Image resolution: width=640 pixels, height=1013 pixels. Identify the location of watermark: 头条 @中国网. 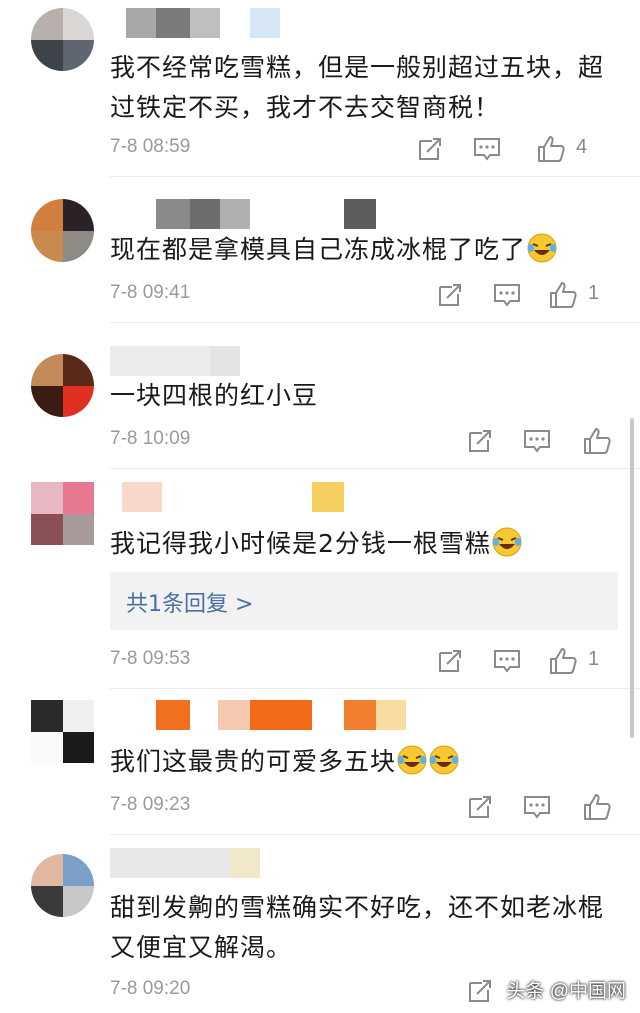
(566, 991).